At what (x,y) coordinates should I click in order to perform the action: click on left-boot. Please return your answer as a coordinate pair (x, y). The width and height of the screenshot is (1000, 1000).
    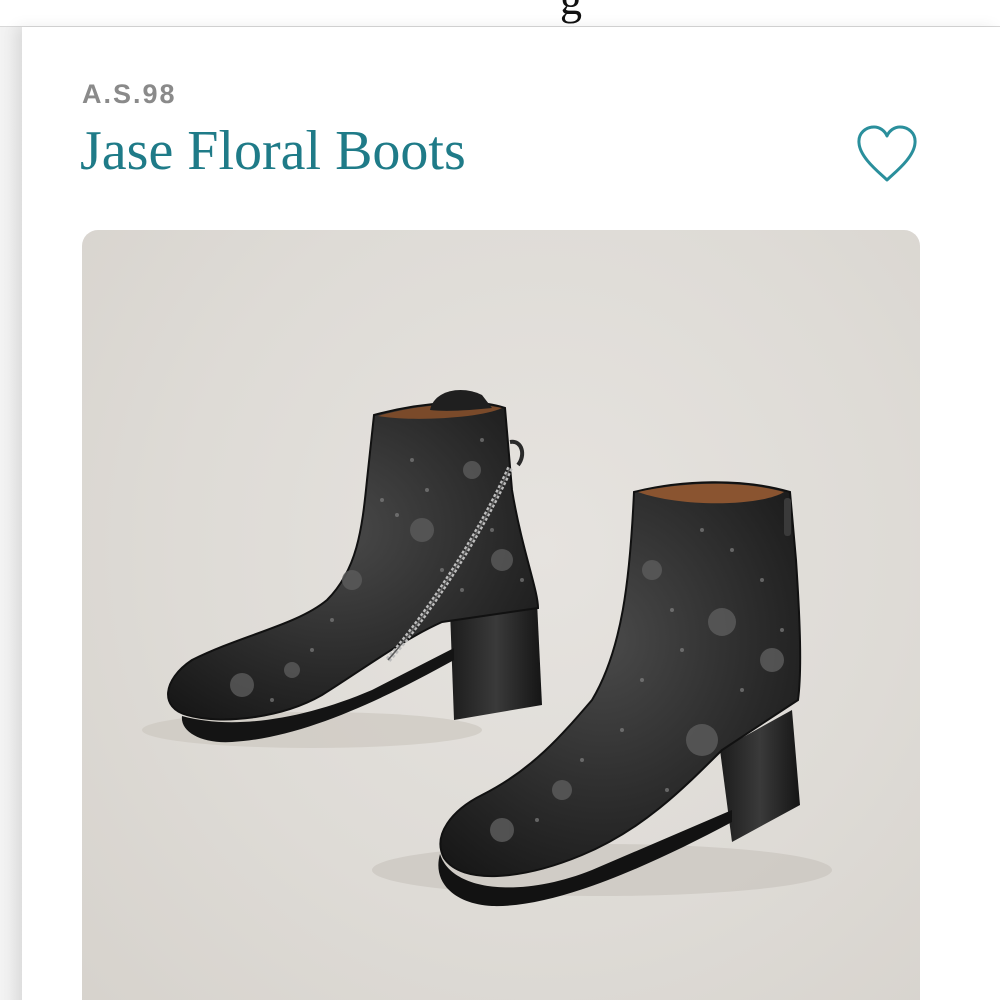
    Looking at the image, I should click on (354, 566).